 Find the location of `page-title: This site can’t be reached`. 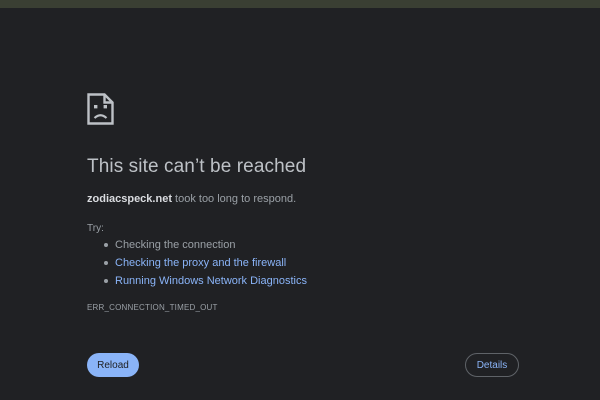

page-title: This site can’t be reached is located at coordinates (197, 166).